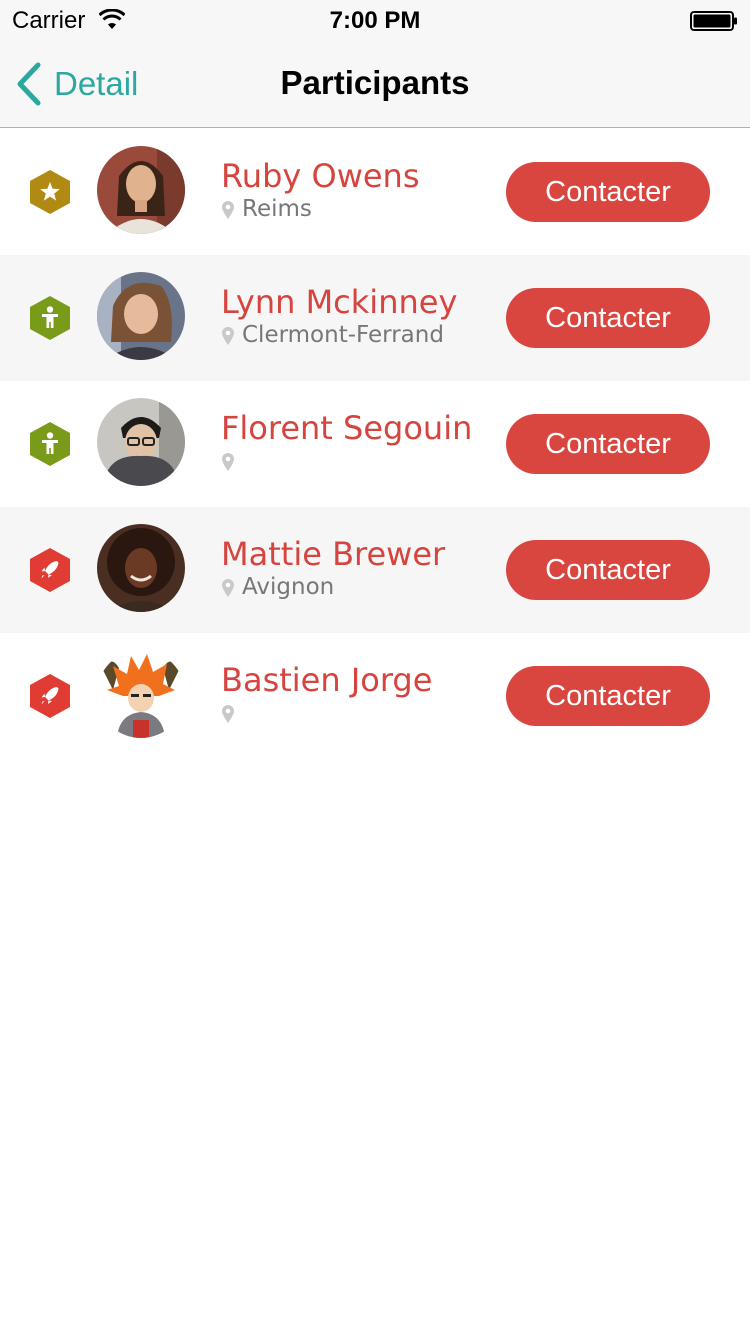 Image resolution: width=750 pixels, height=1334 pixels. I want to click on participant-row: Ruby Owens Reims Contacter, so click(375, 192).